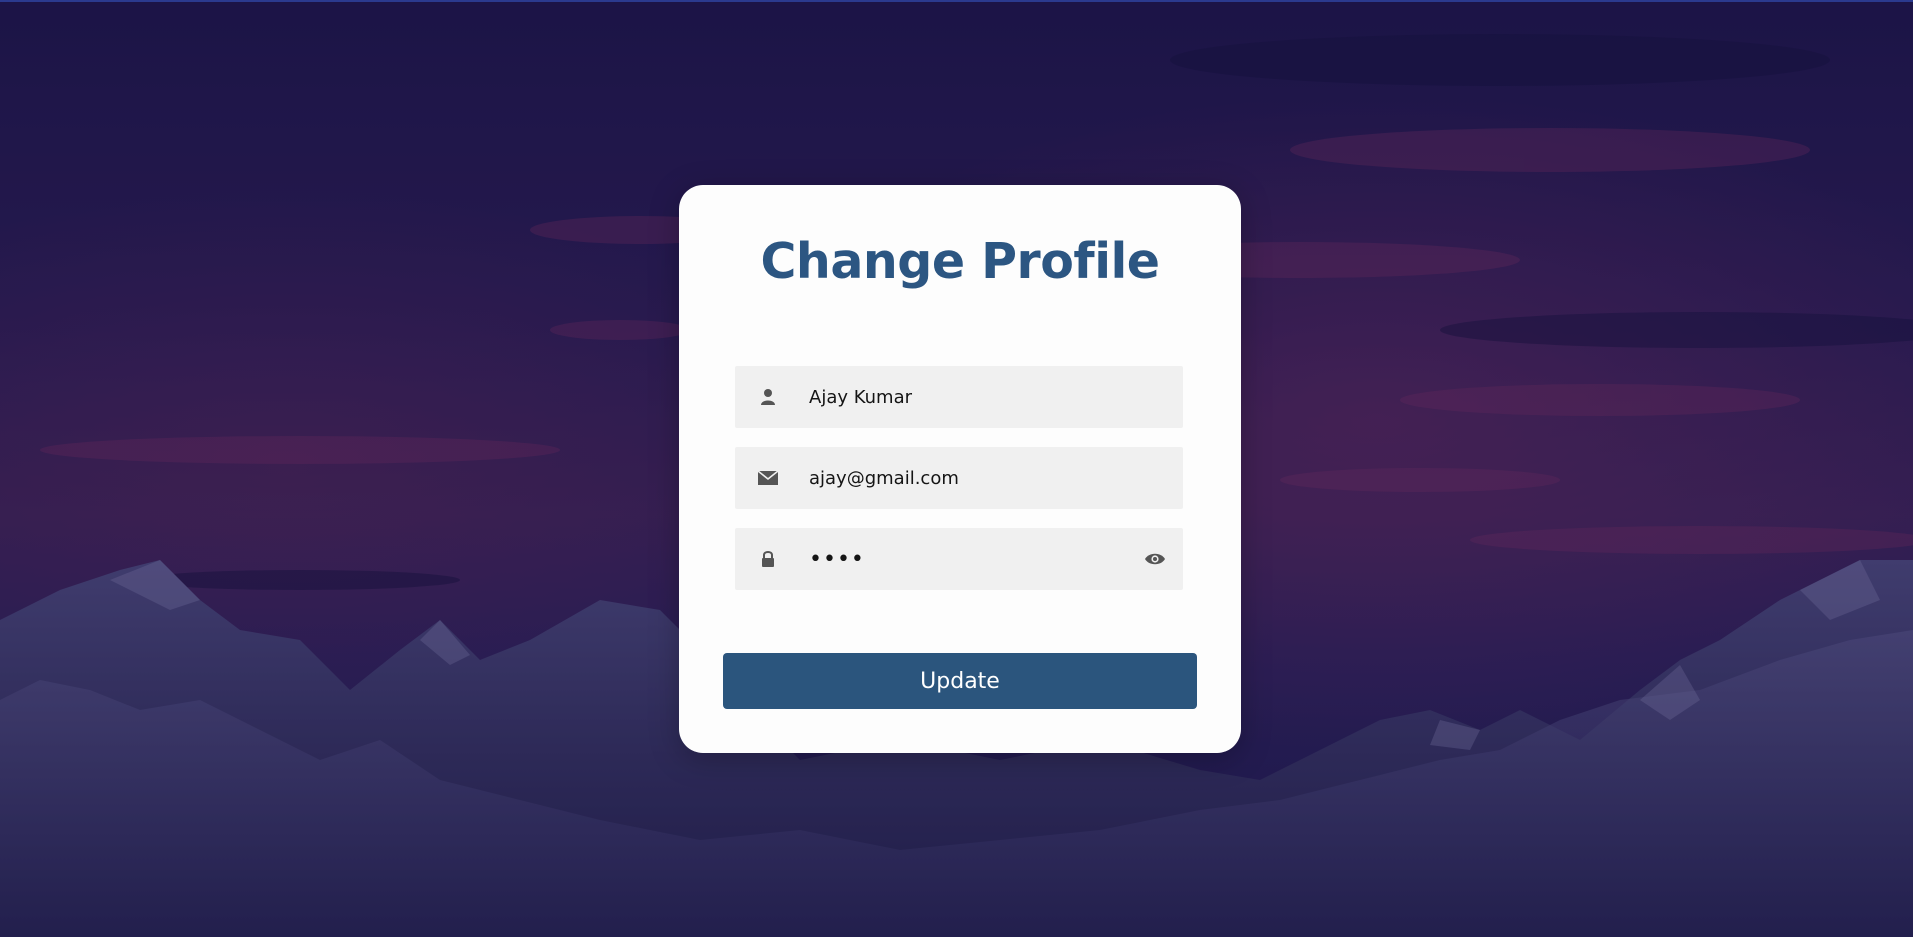  Describe the element at coordinates (768, 397) in the screenshot. I see `user-icon` at that location.